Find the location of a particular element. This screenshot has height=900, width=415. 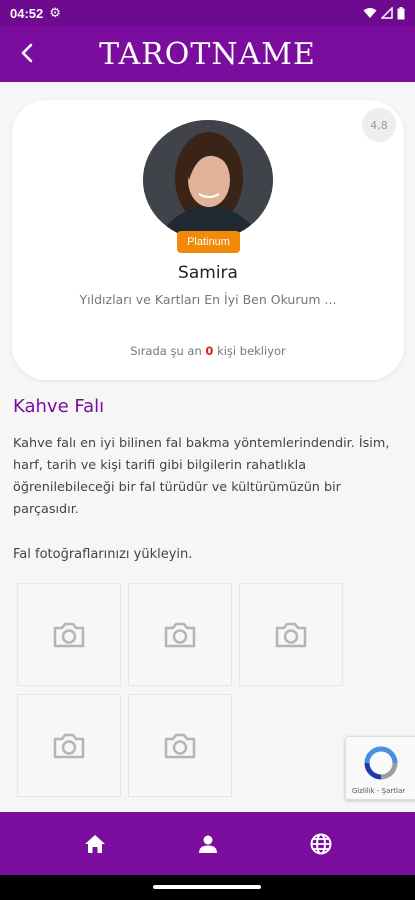

app-bar: TAROTNAME is located at coordinates (207, 54).